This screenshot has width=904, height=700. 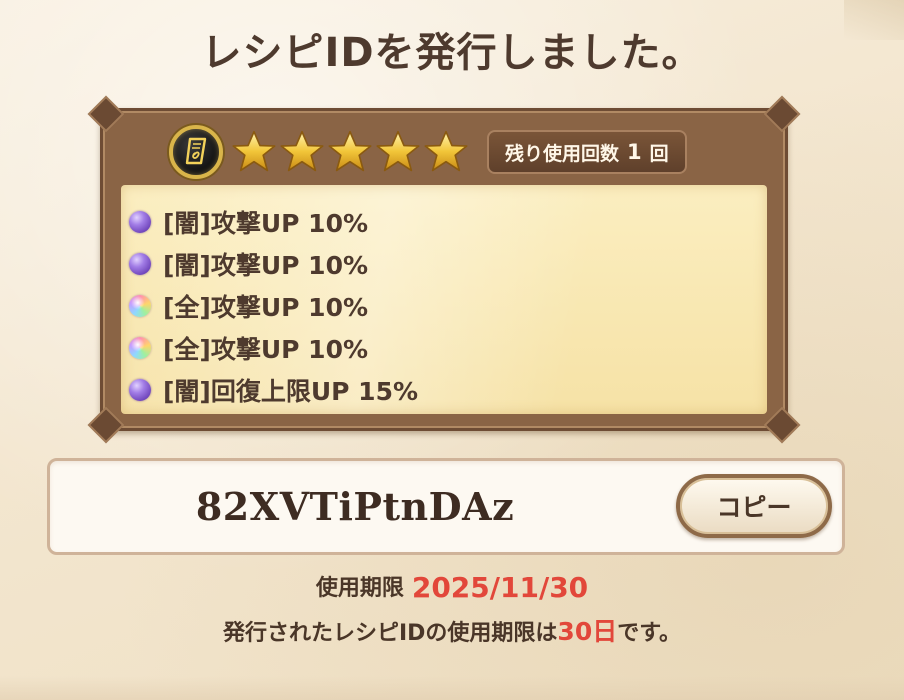 I want to click on bottom-divider, so click(x=452, y=688).